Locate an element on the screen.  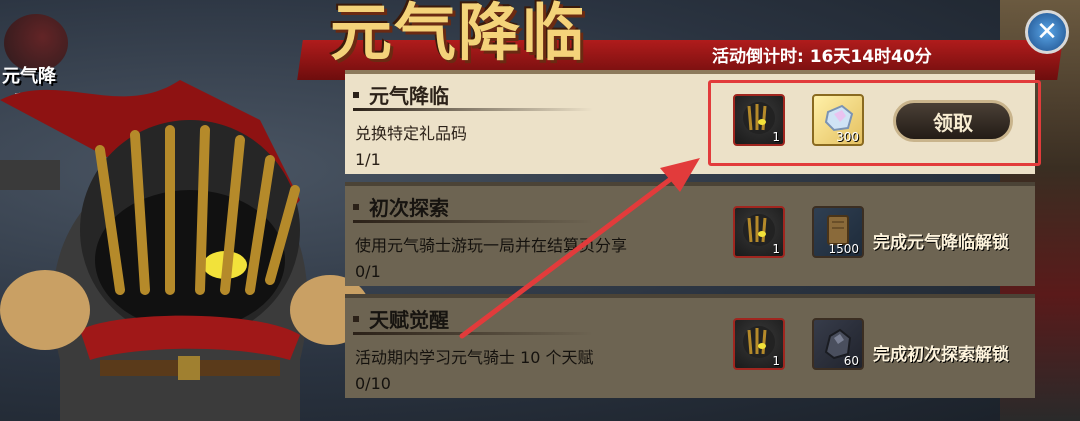
task-title: 元气降临 is located at coordinates (409, 96).